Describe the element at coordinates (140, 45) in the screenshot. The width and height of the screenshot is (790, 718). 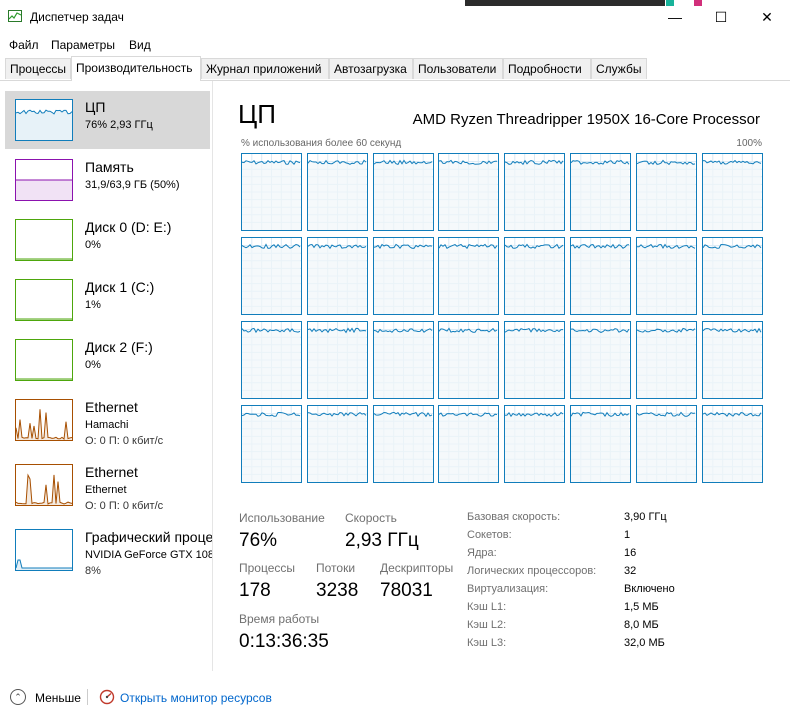
I see `menu-view: Вид` at that location.